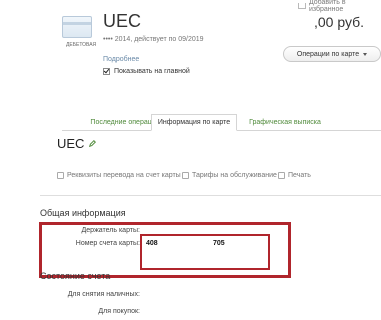 This screenshot has height=320, width=381. Describe the element at coordinates (153, 39) in the screenshot. I see `card-subtitle: •••• 2014, действует по 09/2019` at that location.